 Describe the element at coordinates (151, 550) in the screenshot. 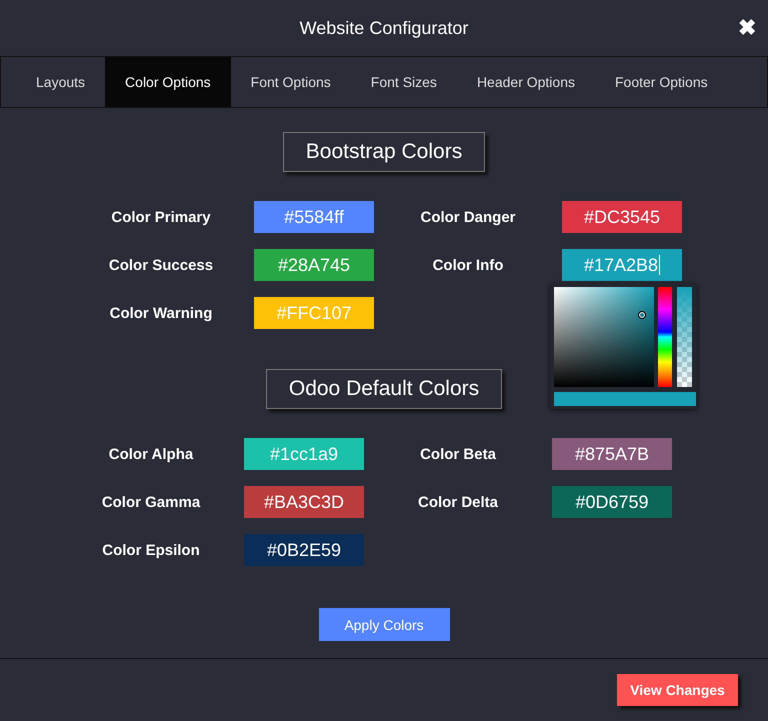

I see `field-label: Color Epsilon` at that location.